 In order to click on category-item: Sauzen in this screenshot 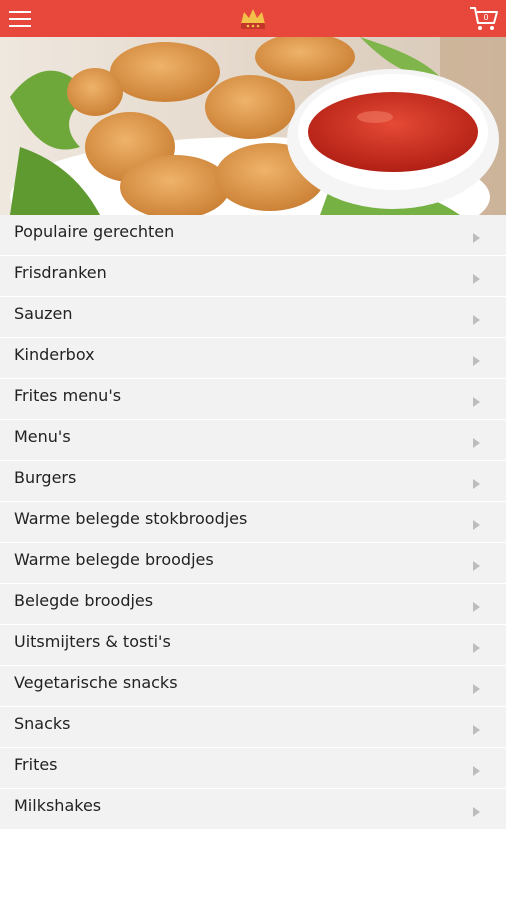, I will do `click(253, 317)`.